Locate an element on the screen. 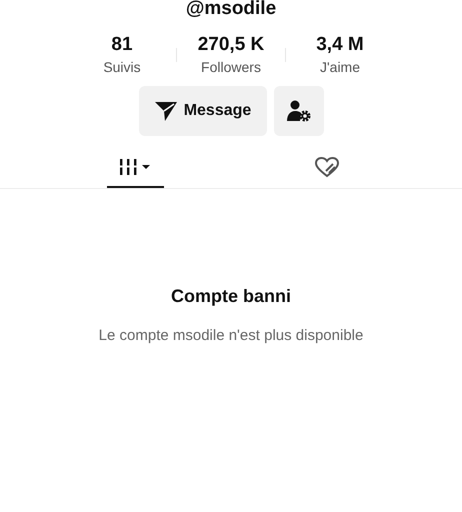 This screenshot has width=462, height=512. stat-label: Suivis is located at coordinates (122, 67).